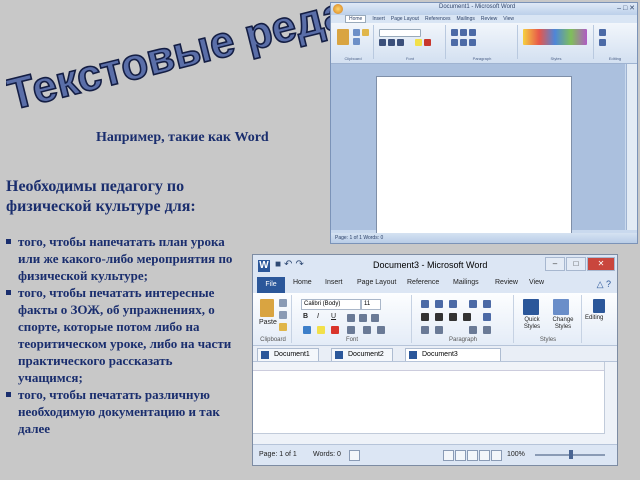  Describe the element at coordinates (351, 330) in the screenshot. I see `change-case-icon` at that location.